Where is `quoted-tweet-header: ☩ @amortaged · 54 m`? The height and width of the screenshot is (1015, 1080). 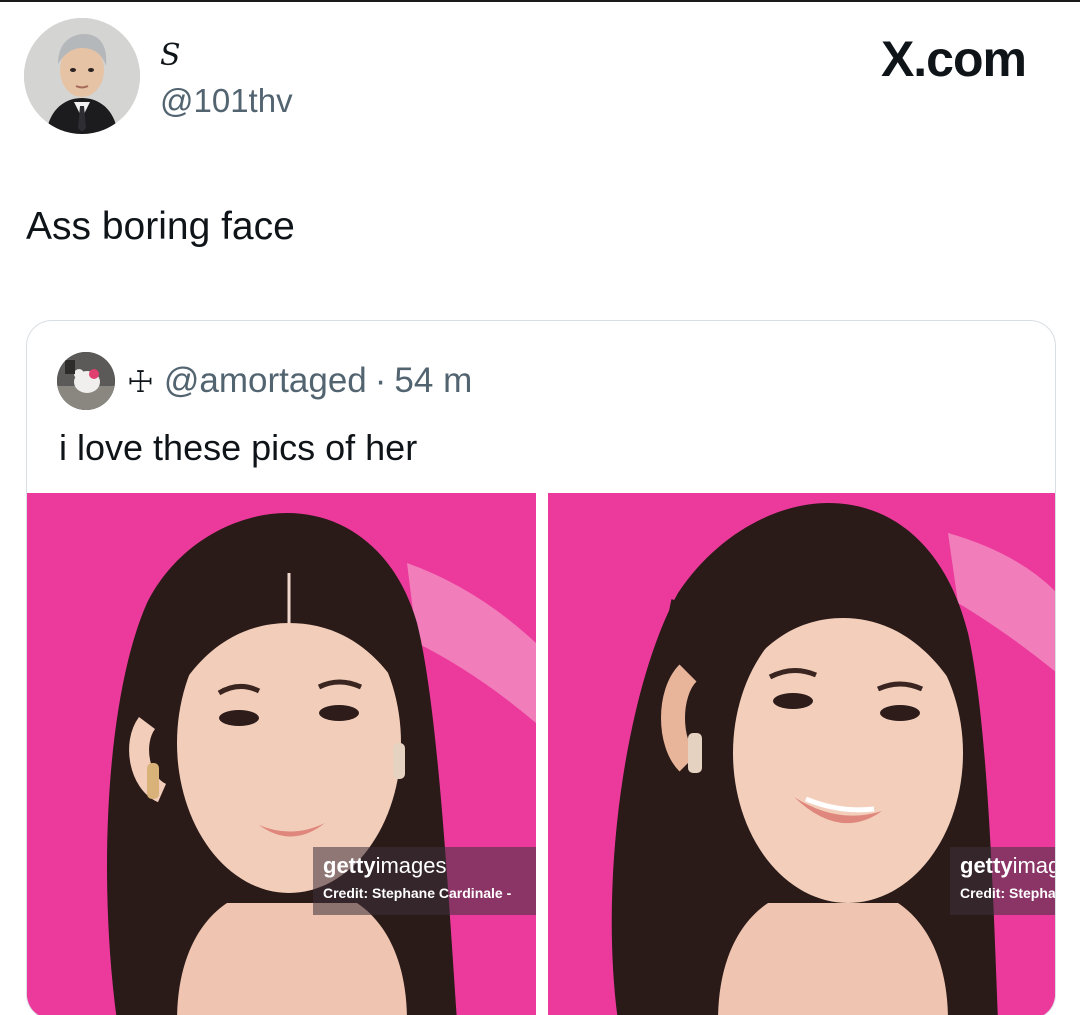
quoted-tweet-header: ☩ @amortaged · 54 m is located at coordinates (264, 381).